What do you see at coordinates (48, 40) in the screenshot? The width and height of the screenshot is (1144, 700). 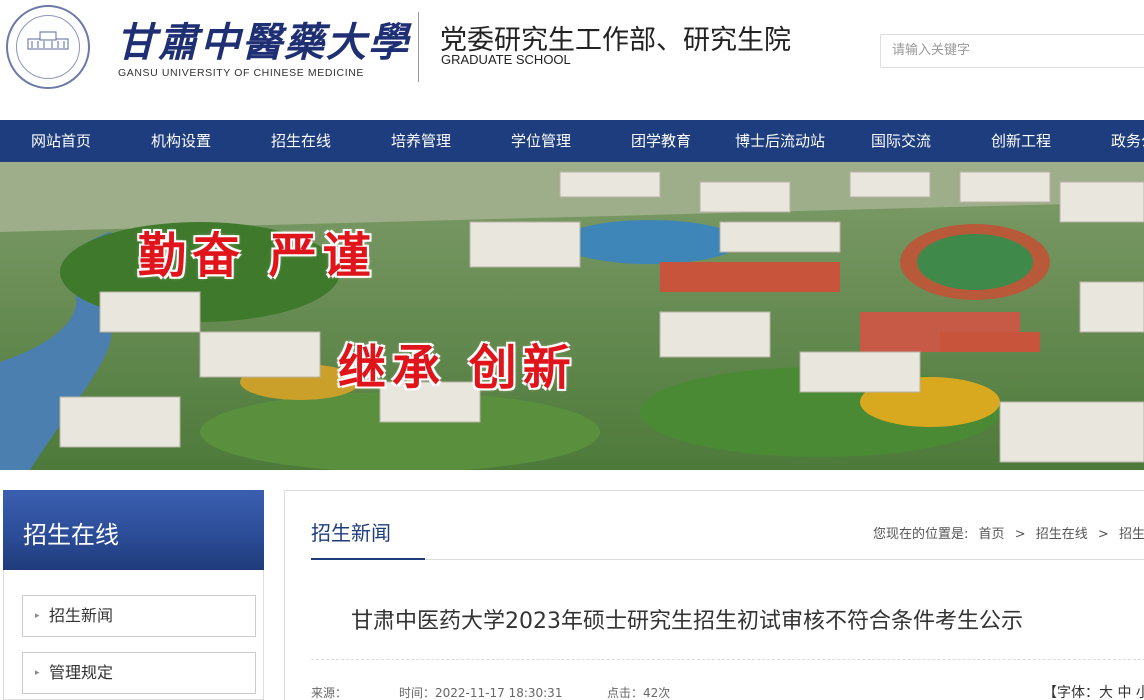 I see `seal-building-icon` at bounding box center [48, 40].